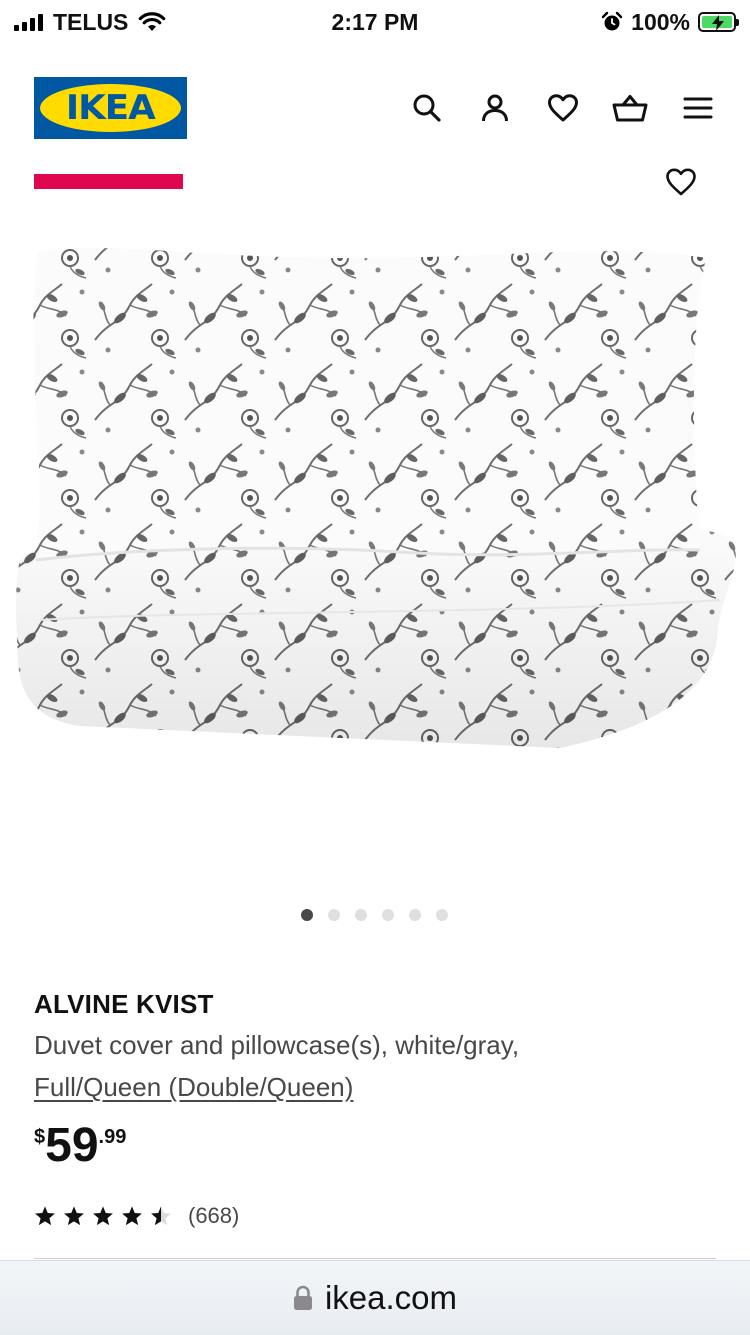  What do you see at coordinates (630, 108) in the screenshot?
I see `cart-icon` at bounding box center [630, 108].